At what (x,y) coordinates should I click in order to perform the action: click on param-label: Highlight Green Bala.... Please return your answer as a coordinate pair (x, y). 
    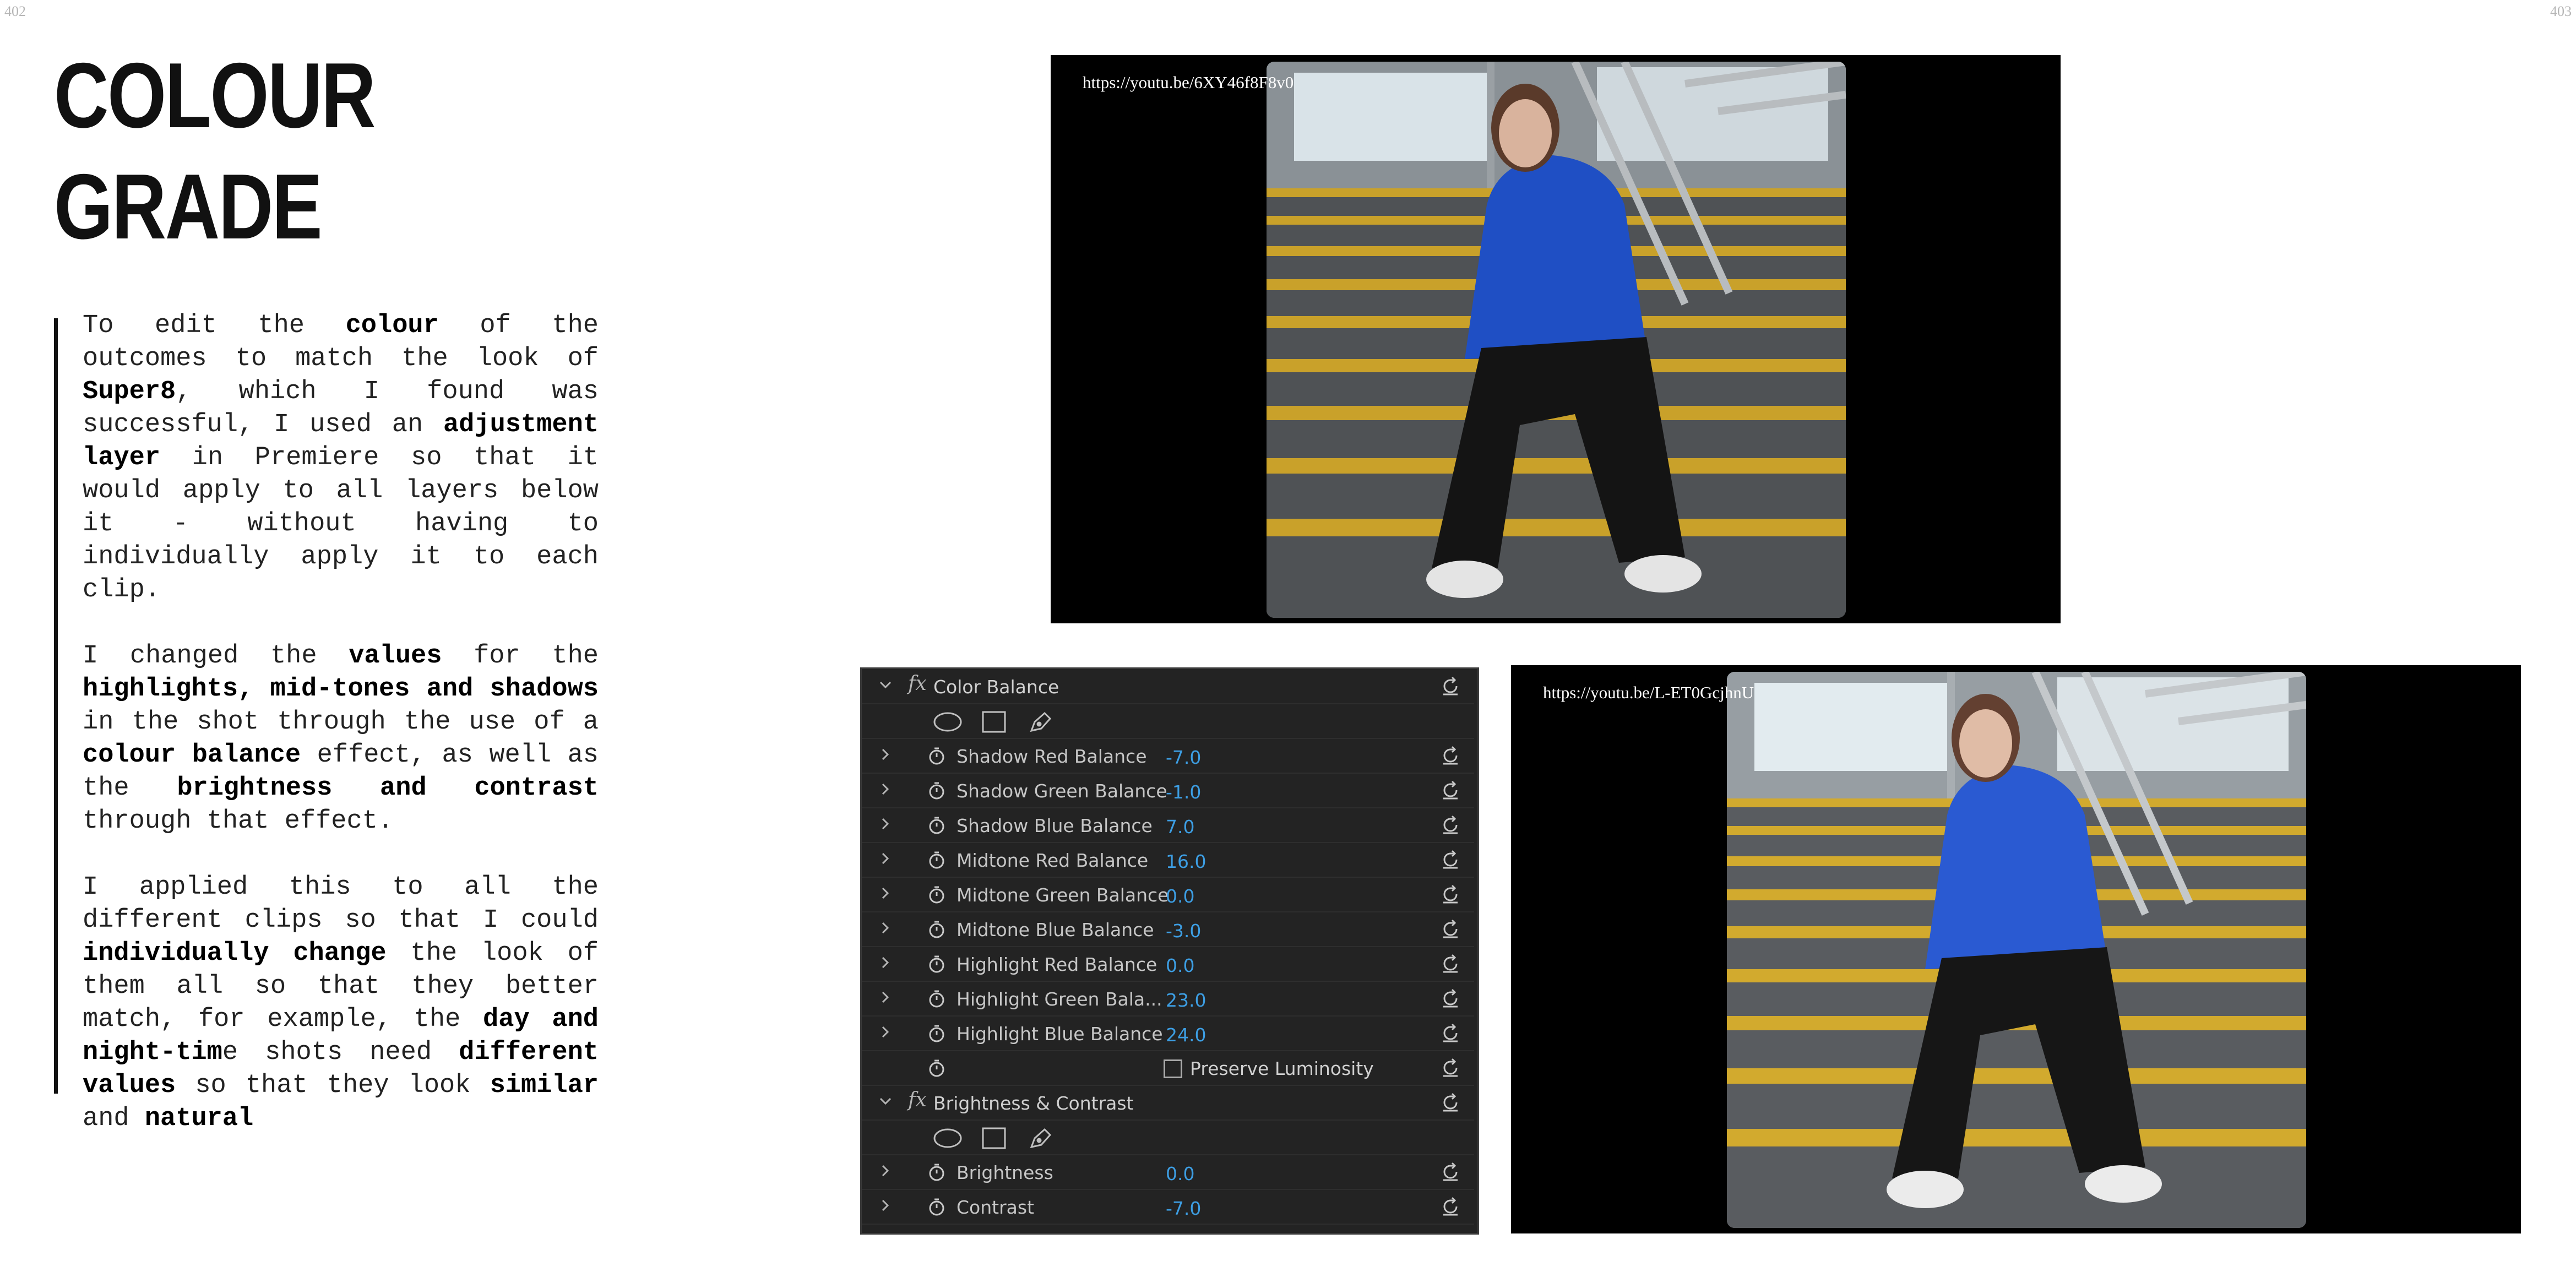
    Looking at the image, I should click on (1060, 999).